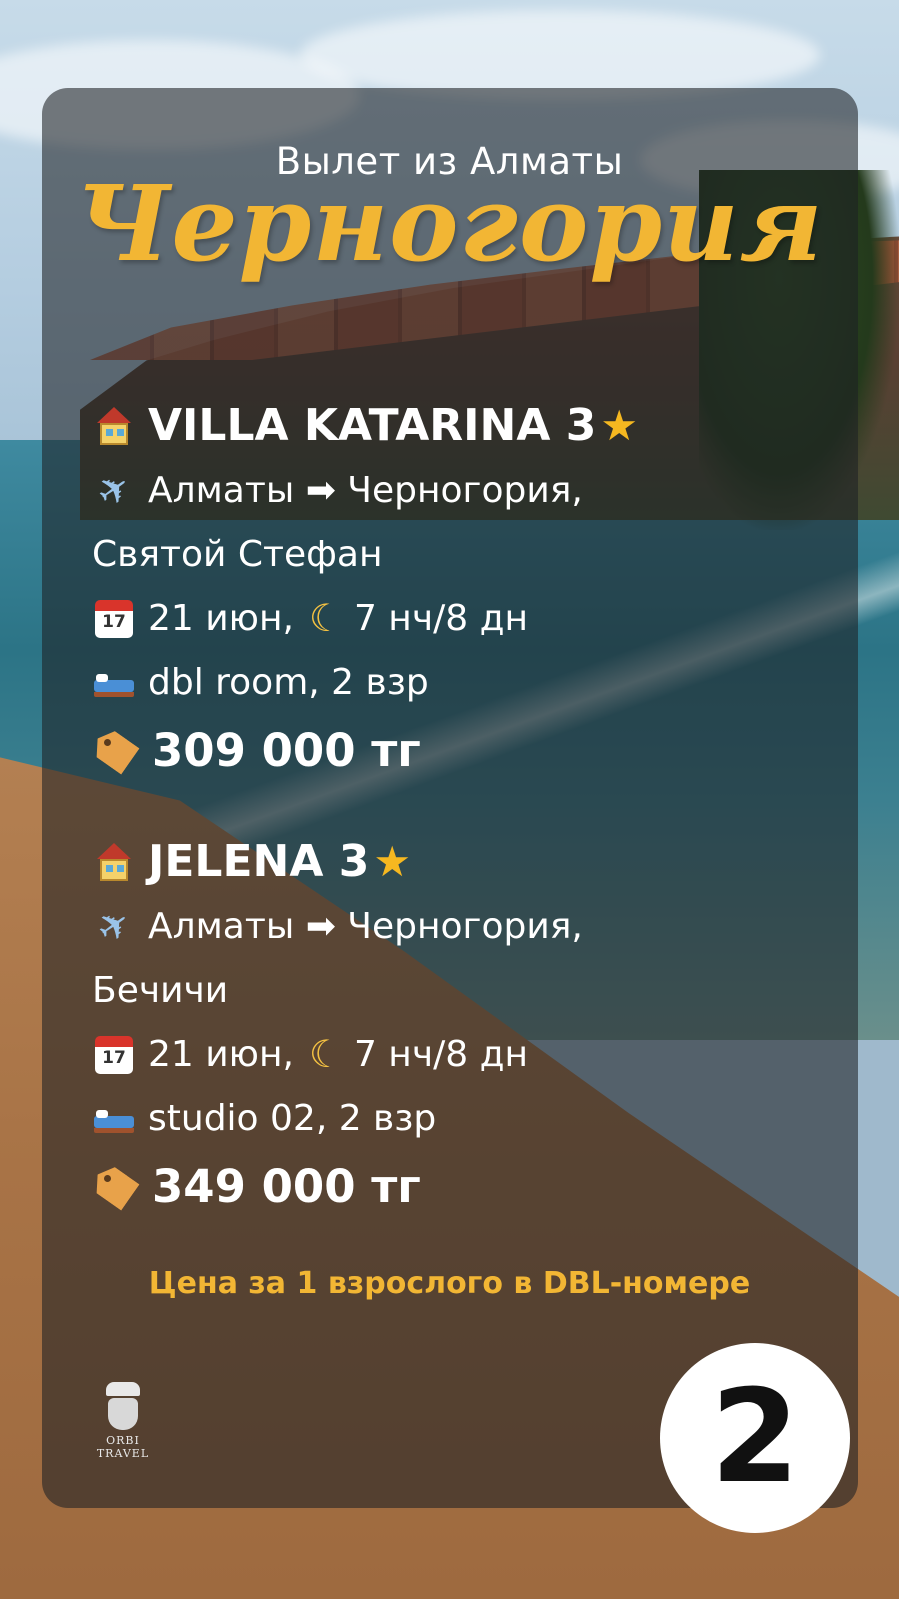  I want to click on hotel-name: JELENA 3, so click(259, 861).